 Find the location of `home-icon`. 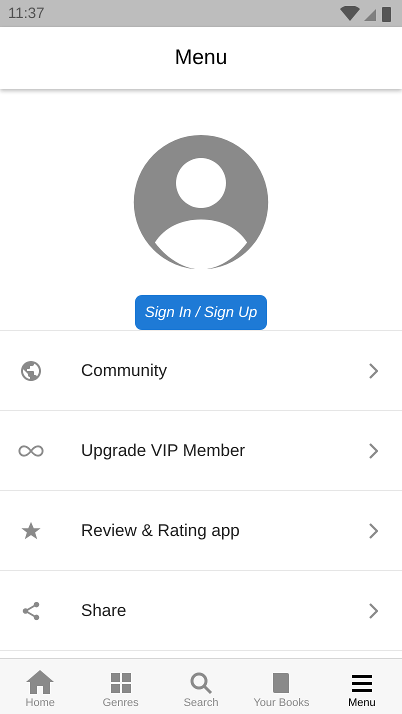

home-icon is located at coordinates (40, 682).